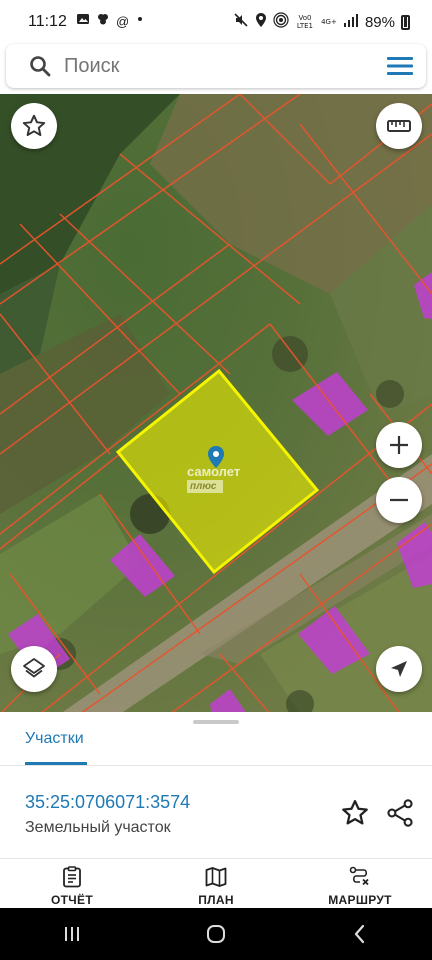 This screenshot has width=432, height=960. I want to click on drag-handle, so click(216, 722).